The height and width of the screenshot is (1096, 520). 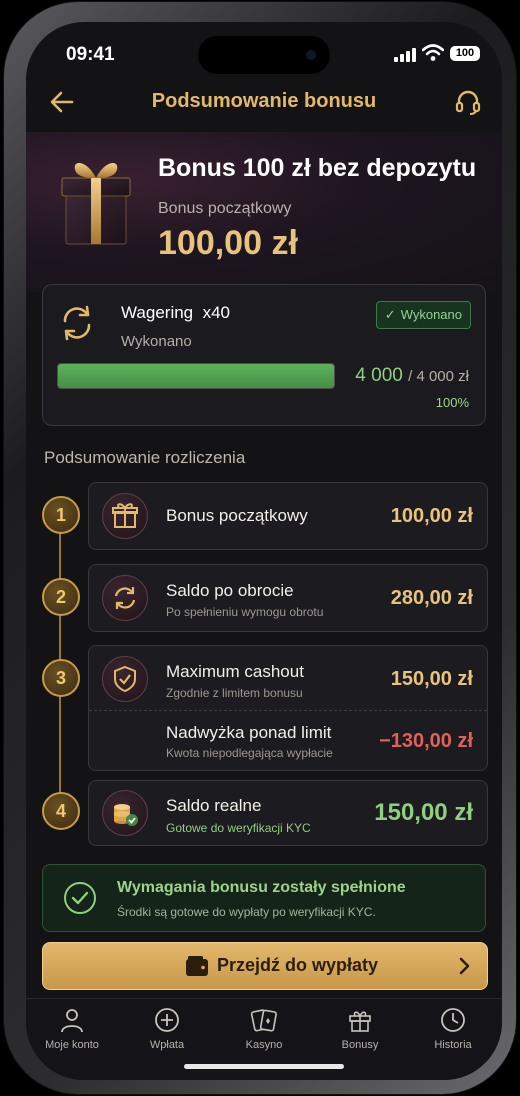 What do you see at coordinates (360, 1045) in the screenshot?
I see `tab-label: Bonusy` at bounding box center [360, 1045].